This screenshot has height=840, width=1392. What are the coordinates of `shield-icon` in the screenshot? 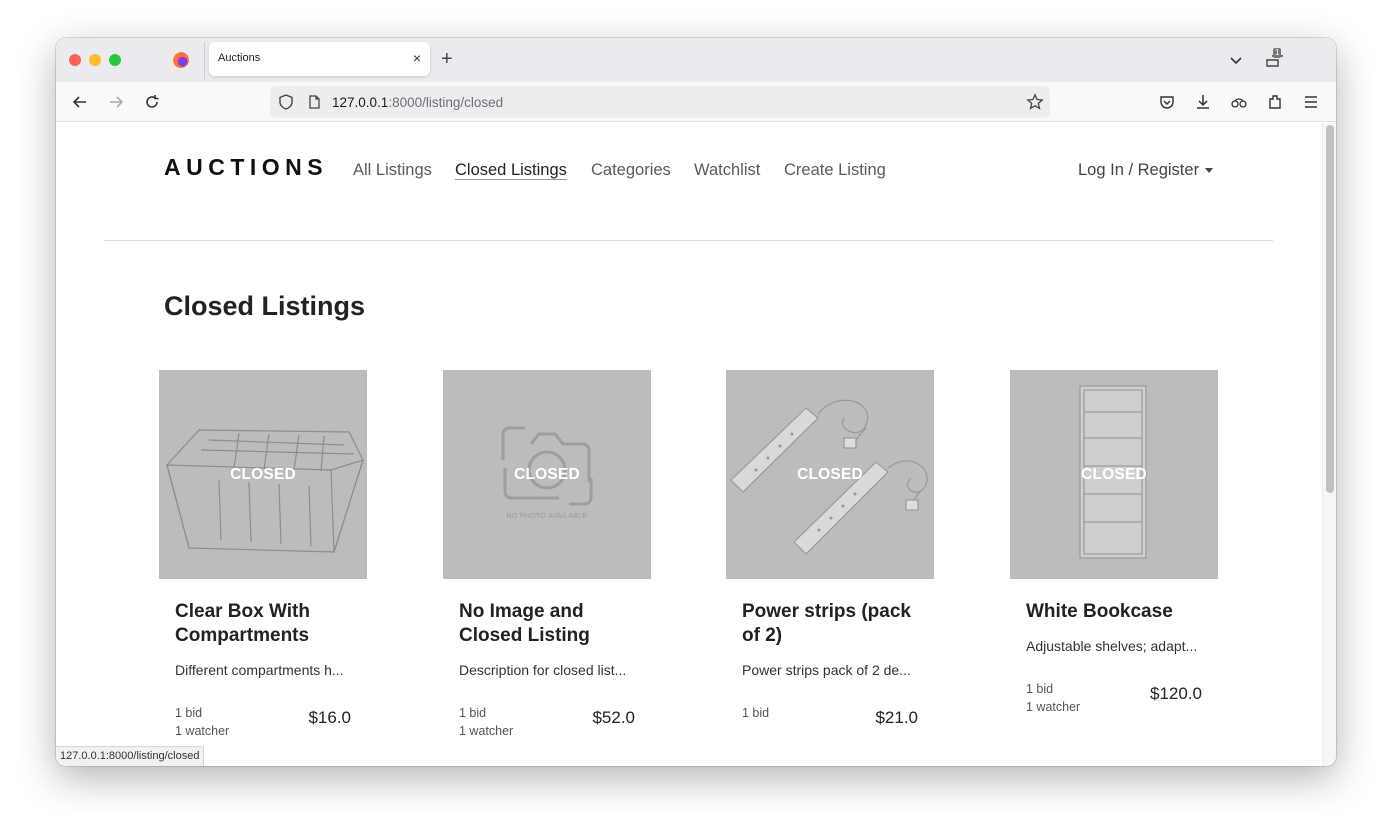 It's located at (286, 102).